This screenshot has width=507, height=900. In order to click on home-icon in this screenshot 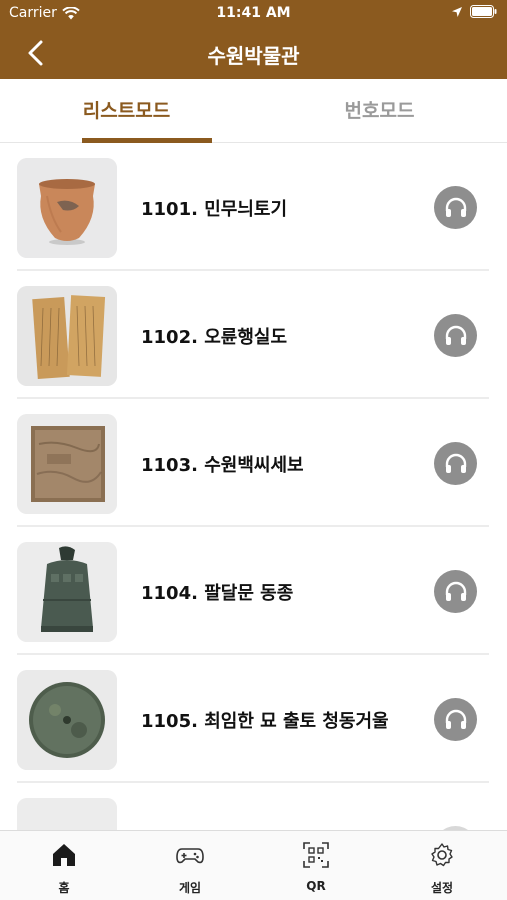, I will do `click(64, 855)`.